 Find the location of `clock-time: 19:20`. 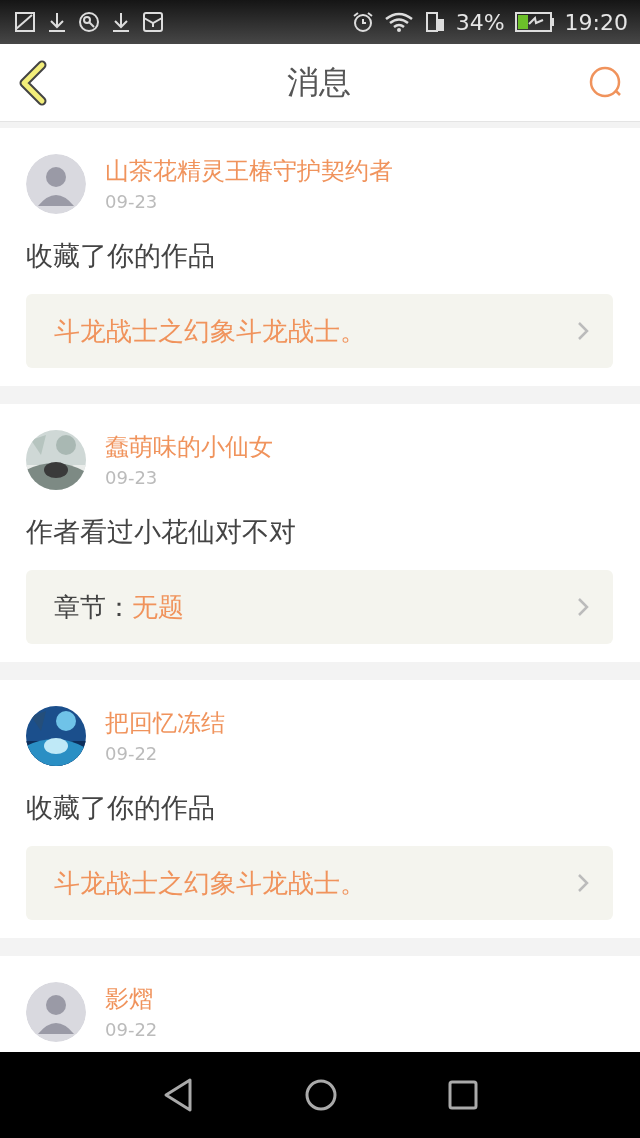

clock-time: 19:20 is located at coordinates (596, 22).